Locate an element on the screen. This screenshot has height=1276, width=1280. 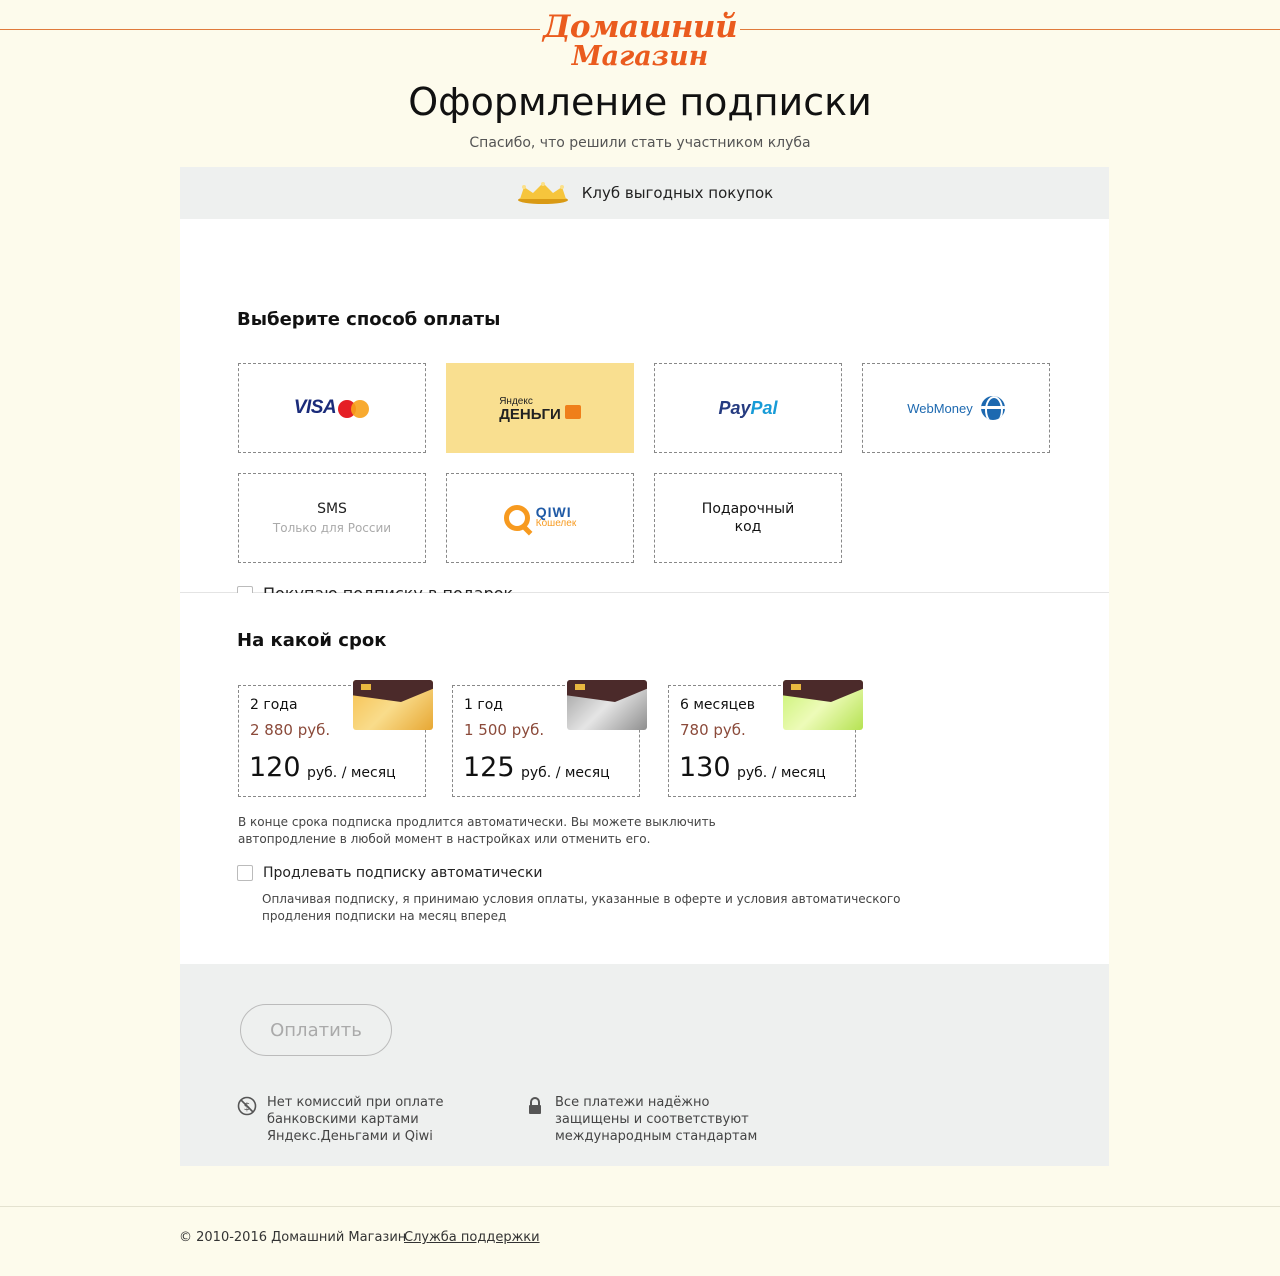
club-card-silver is located at coordinates (607, 705).